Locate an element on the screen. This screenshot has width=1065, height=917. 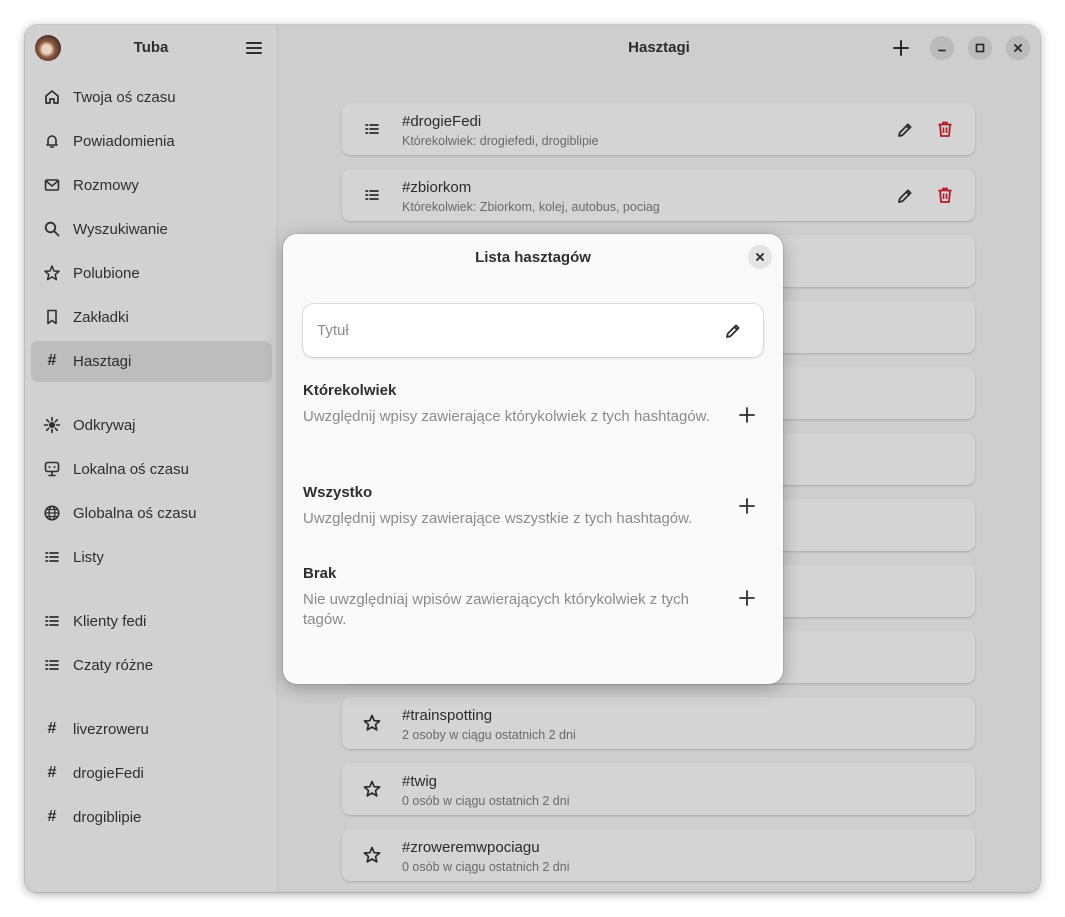
sidebar-item-label: Lokalna oś czasu is located at coordinates (131, 469).